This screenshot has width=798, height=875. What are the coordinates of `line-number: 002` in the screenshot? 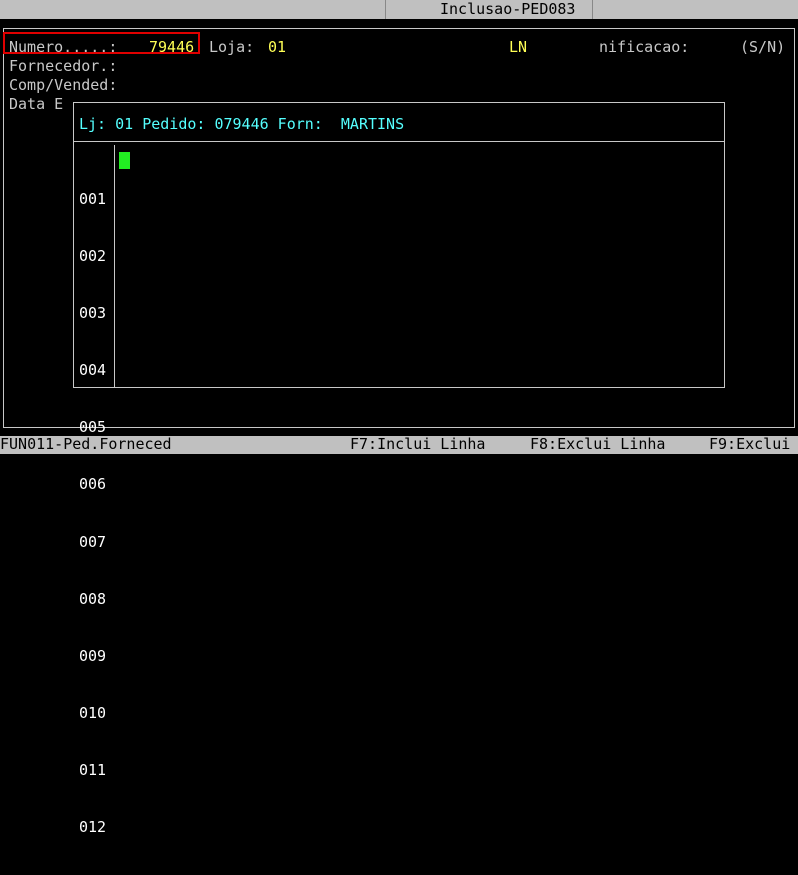 It's located at (93, 256).